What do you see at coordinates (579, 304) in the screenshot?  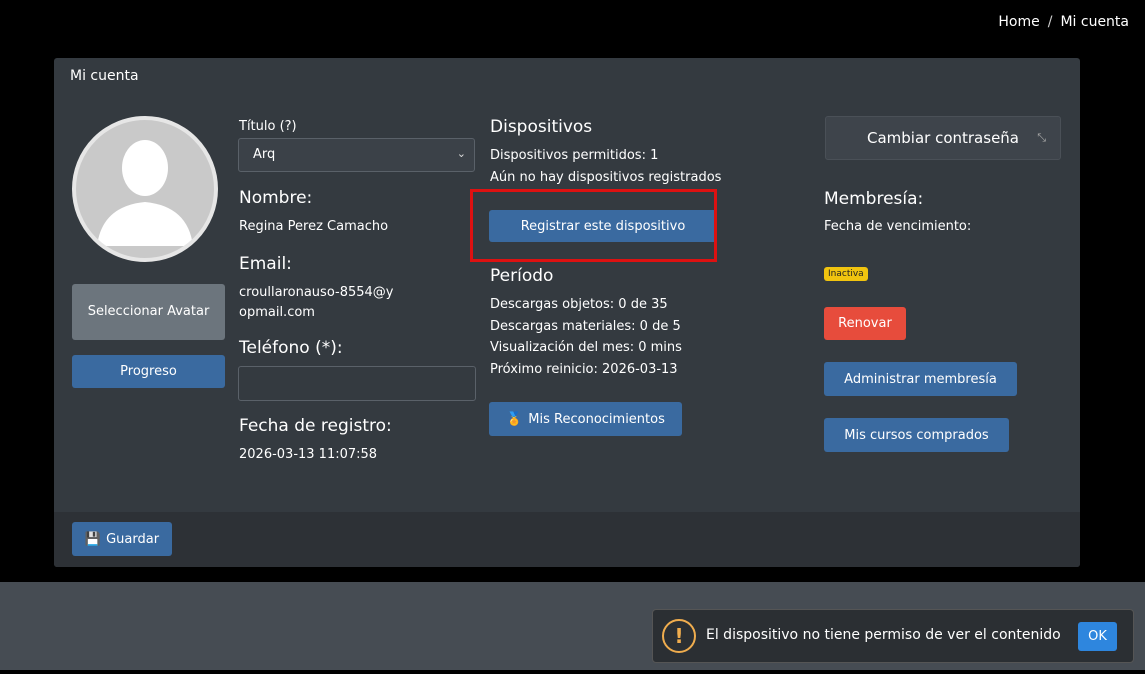 I see `downloads-objects: Descargas objetos: 0 de 35` at bounding box center [579, 304].